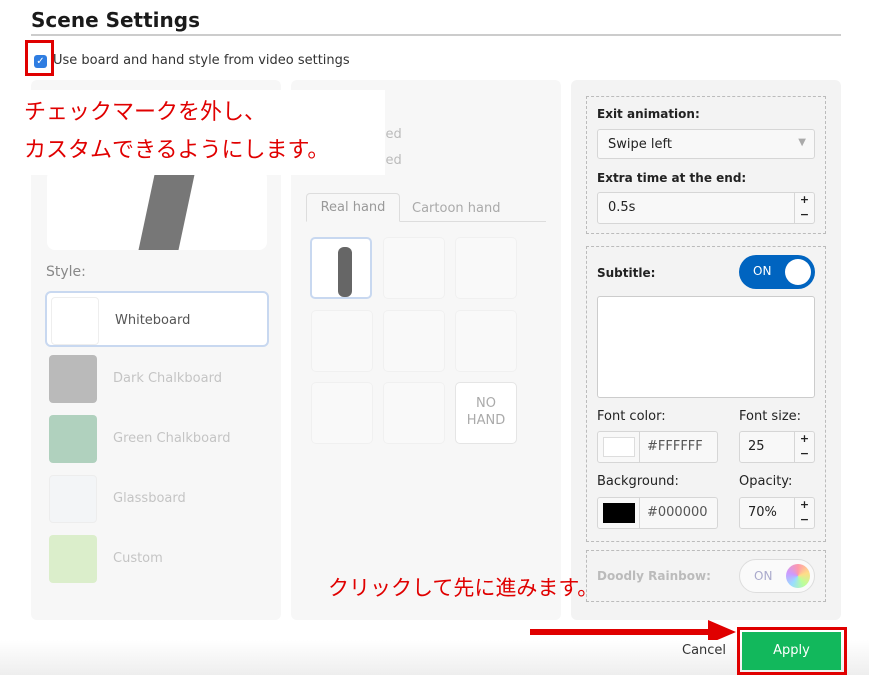 Image resolution: width=869 pixels, height=675 pixels. What do you see at coordinates (177, 150) in the screenshot?
I see `annotation-text: カスタムできるようにします。` at bounding box center [177, 150].